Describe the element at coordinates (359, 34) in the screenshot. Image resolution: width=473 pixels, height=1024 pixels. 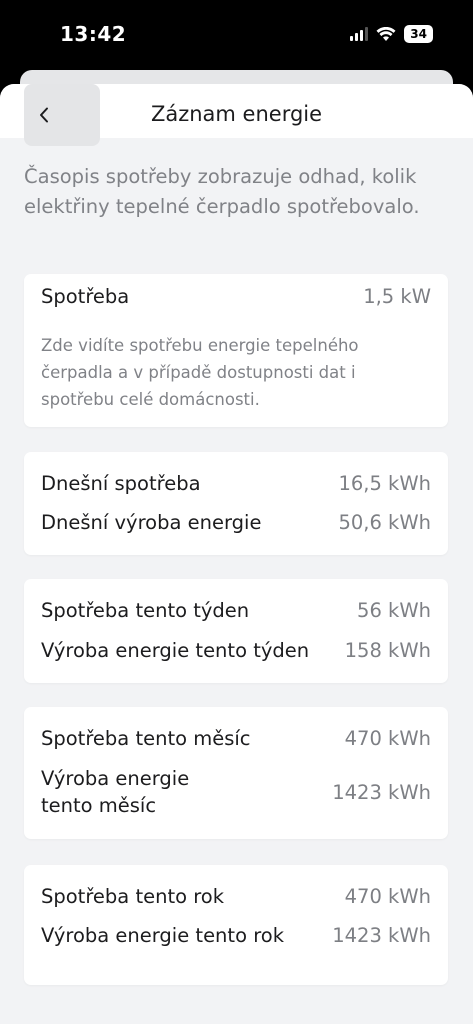
I see `cellular-signal-icon` at that location.